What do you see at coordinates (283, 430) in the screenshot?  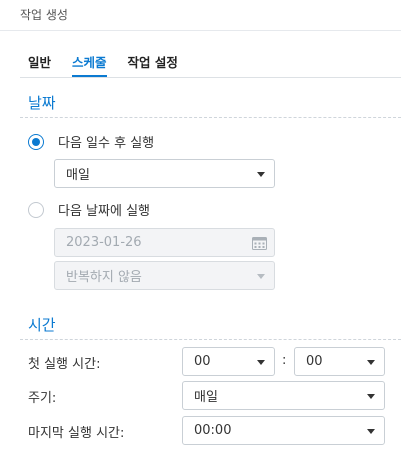 I see `last-run-time-select: 00:00` at bounding box center [283, 430].